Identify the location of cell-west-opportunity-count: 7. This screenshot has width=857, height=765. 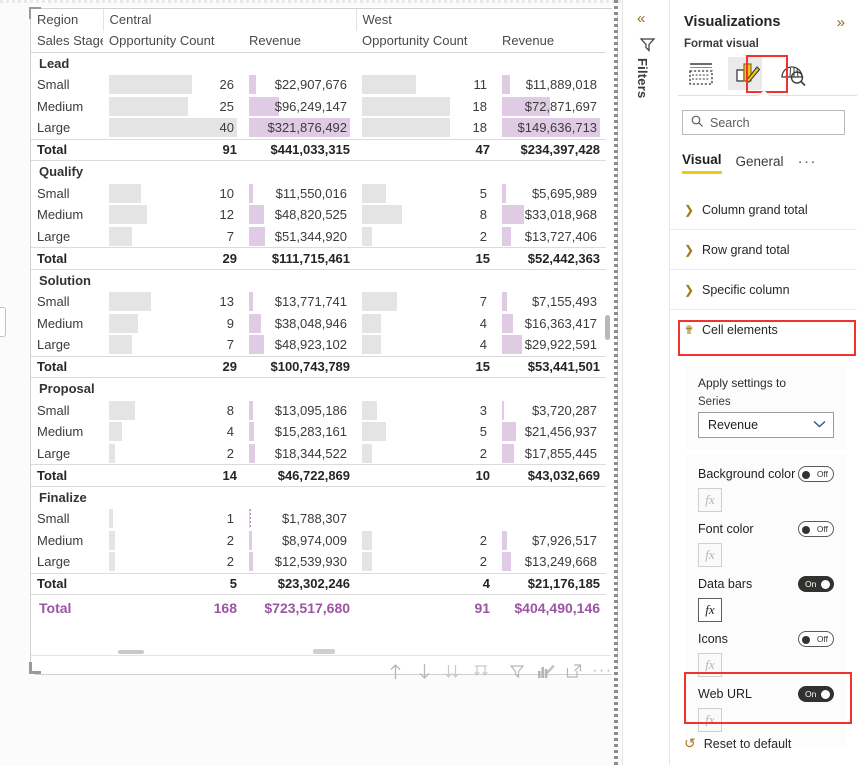
(426, 302).